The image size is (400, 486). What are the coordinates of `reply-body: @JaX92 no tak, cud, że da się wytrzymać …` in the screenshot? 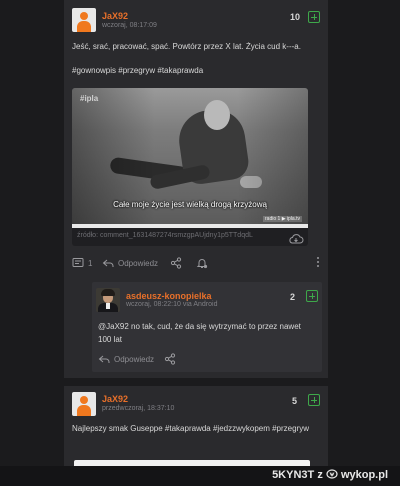 It's located at (199, 333).